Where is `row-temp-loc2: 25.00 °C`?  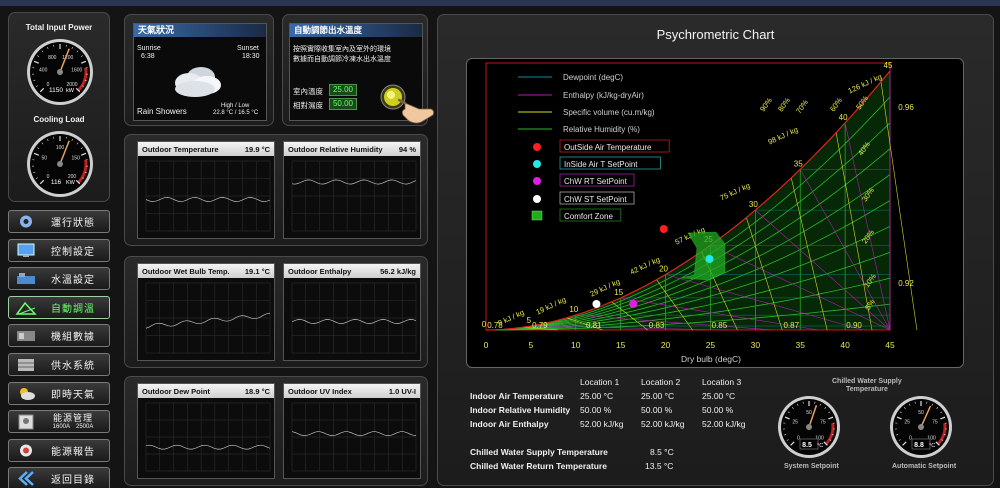
row-temp-loc2: 25.00 °C is located at coordinates (658, 396).